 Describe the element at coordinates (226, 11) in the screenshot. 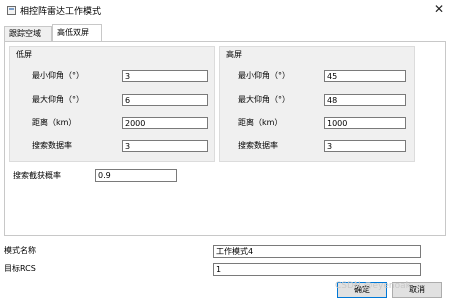

I see `title-bar: 相控阵雷达工作模式 ✕` at that location.